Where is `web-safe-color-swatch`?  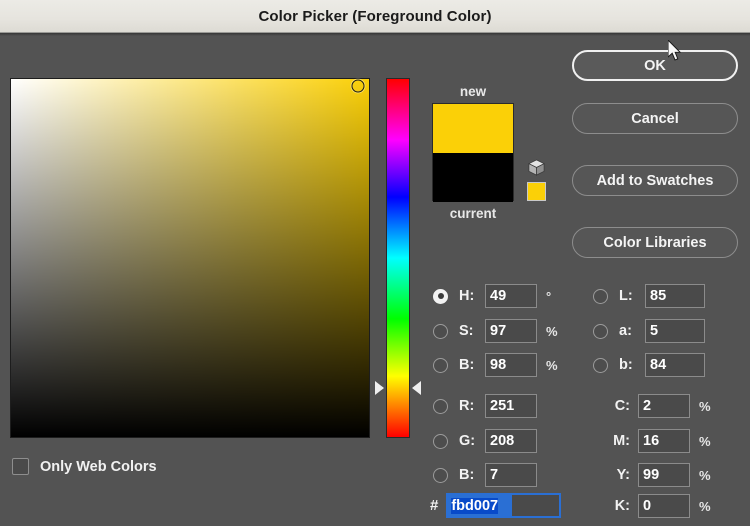
web-safe-color-swatch is located at coordinates (536, 191).